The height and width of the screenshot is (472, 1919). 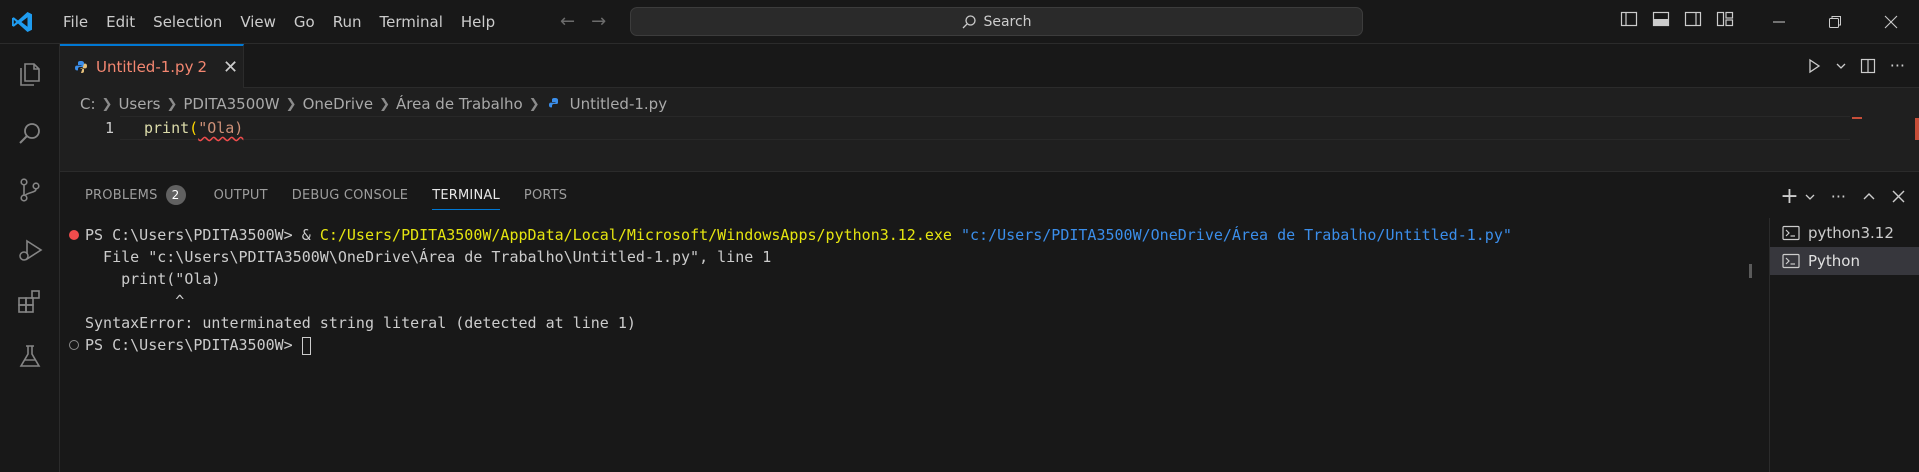 I want to click on command-center-search: Search, so click(x=996, y=21).